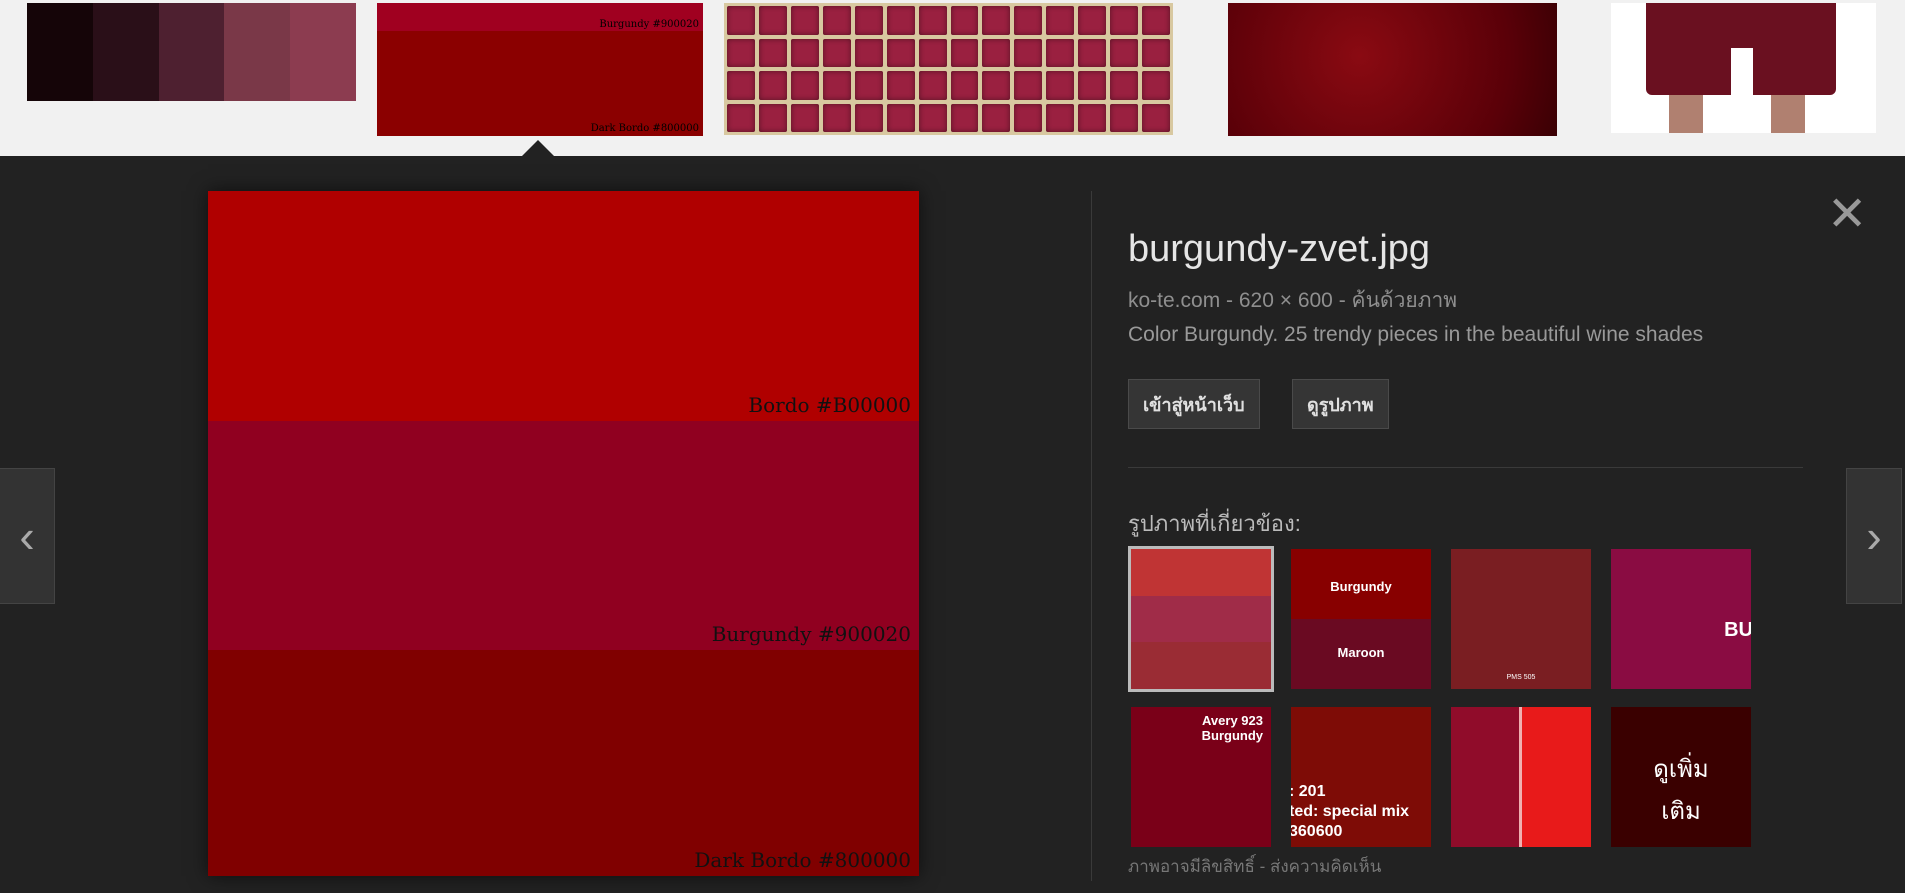  I want to click on next-image-button: ›, so click(1874, 536).